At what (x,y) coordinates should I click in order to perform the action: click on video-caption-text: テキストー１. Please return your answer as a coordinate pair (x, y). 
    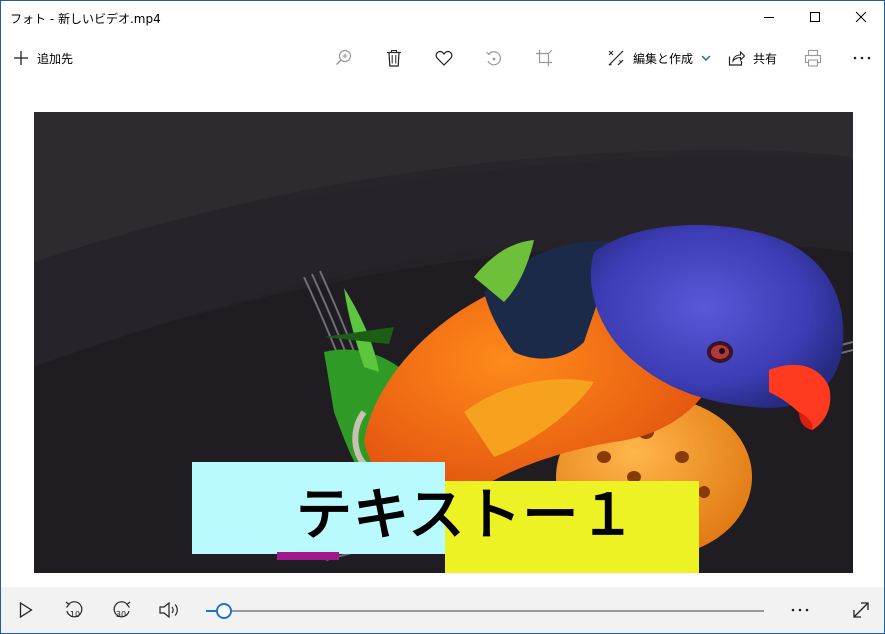
    Looking at the image, I should click on (466, 515).